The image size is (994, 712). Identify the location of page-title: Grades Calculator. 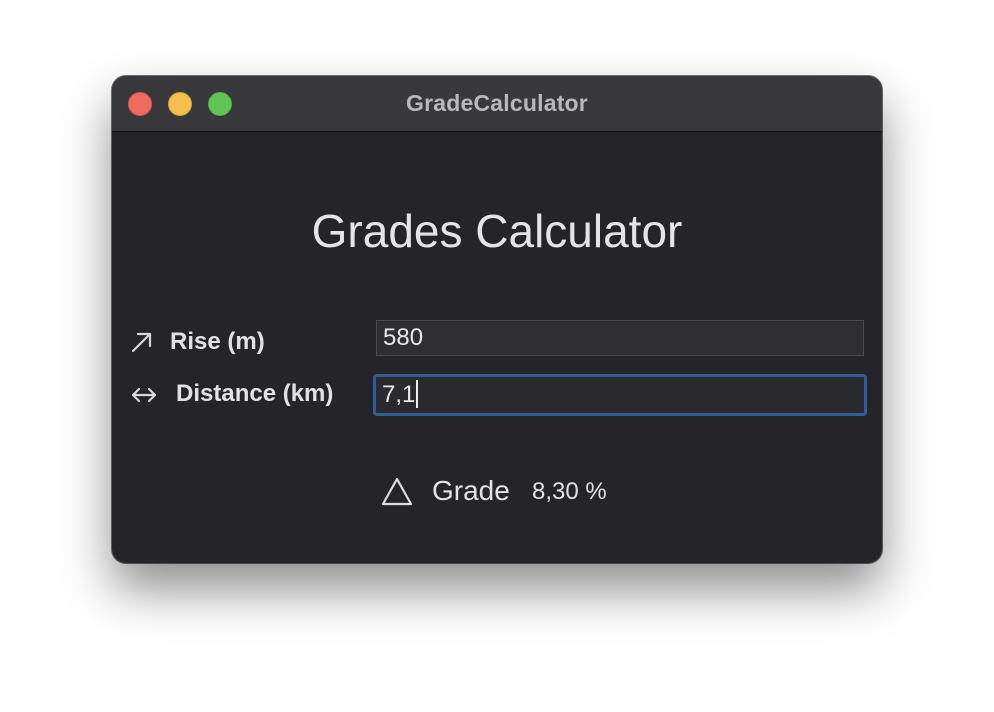
(497, 231).